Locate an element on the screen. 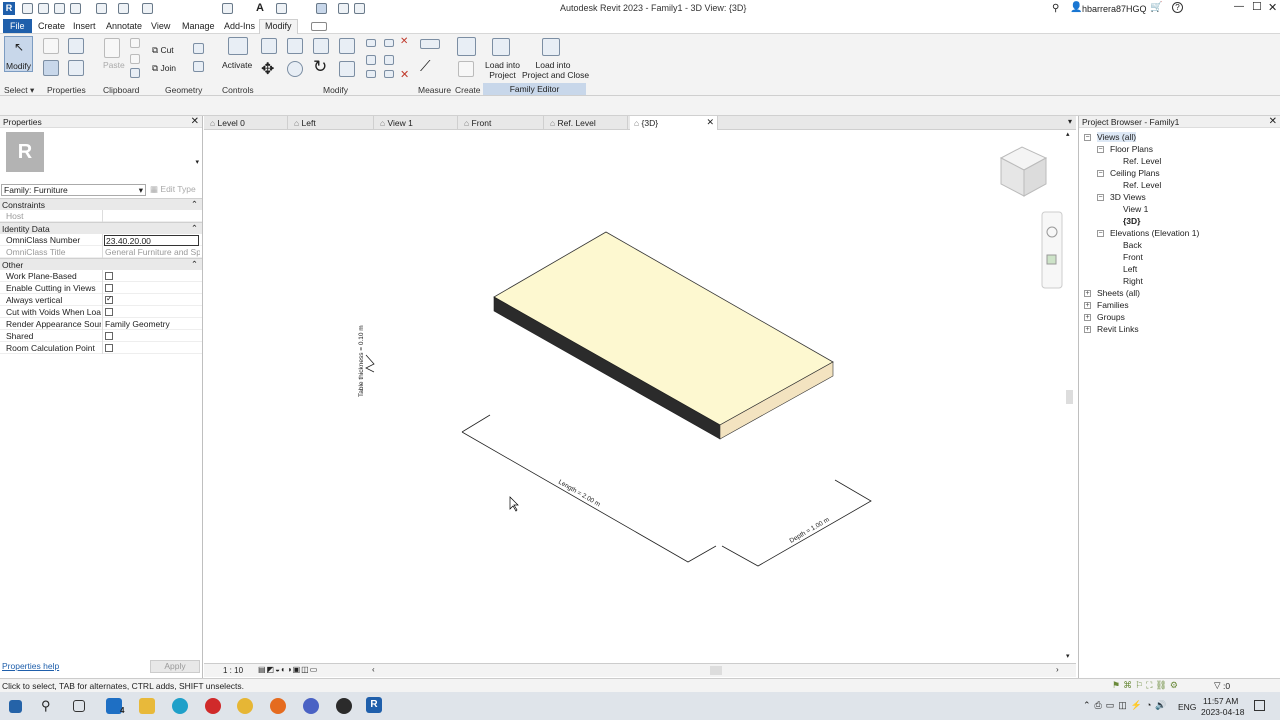  status-icons: ⚑⌘⚐⛶⛓⚙ is located at coordinates (1146, 685).